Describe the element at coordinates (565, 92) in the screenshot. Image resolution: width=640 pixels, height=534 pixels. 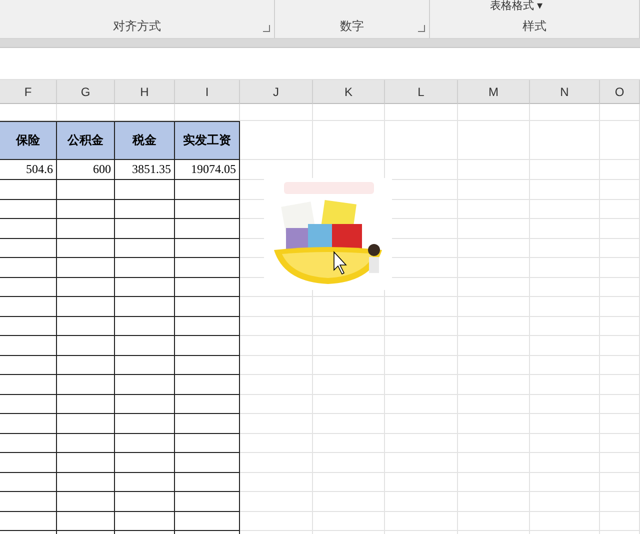
I see `column-header: N` at that location.